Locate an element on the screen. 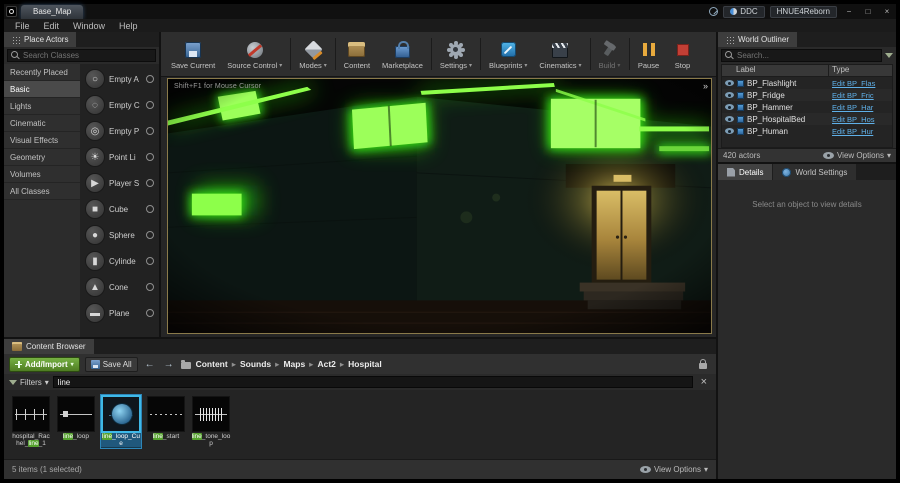 This screenshot has width=900, height=483. level-tab: Base_Map is located at coordinates (52, 11).